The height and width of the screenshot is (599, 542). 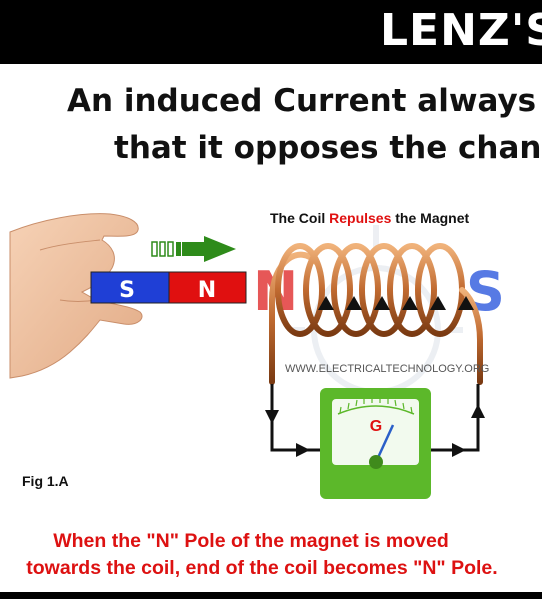 What do you see at coordinates (299, 218) in the screenshot?
I see `diagram-title-prefix: The Coil` at bounding box center [299, 218].